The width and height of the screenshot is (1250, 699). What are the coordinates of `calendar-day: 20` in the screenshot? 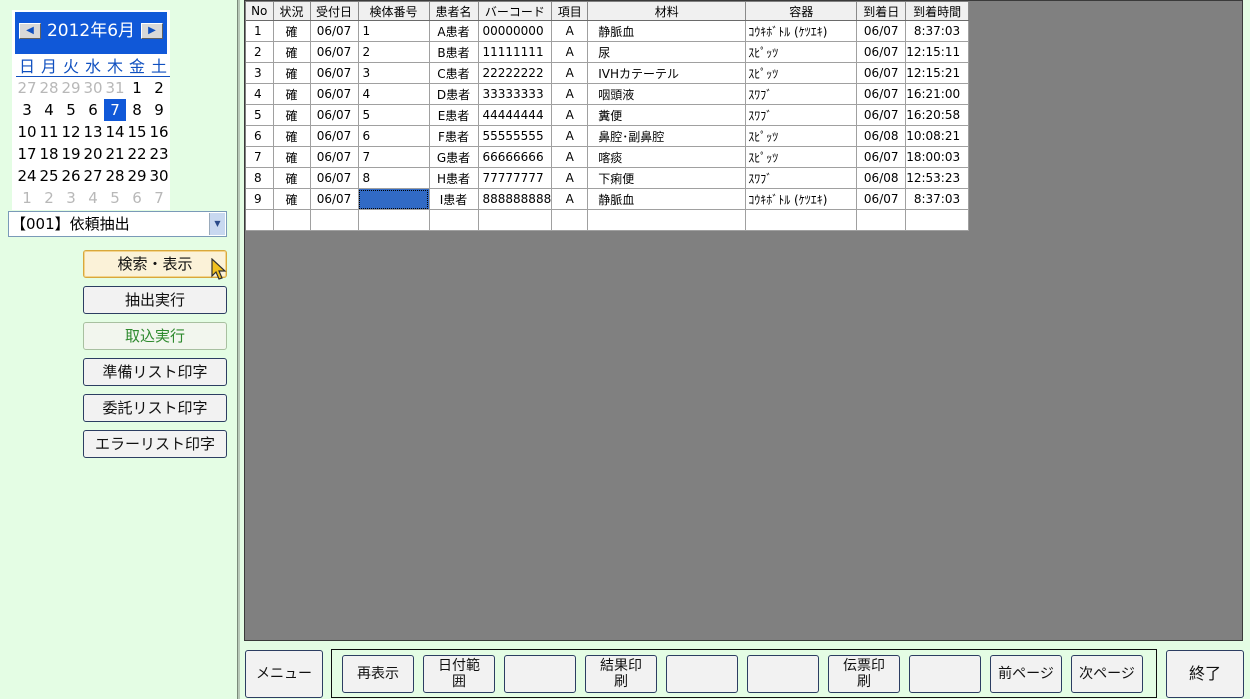 It's located at (93, 154).